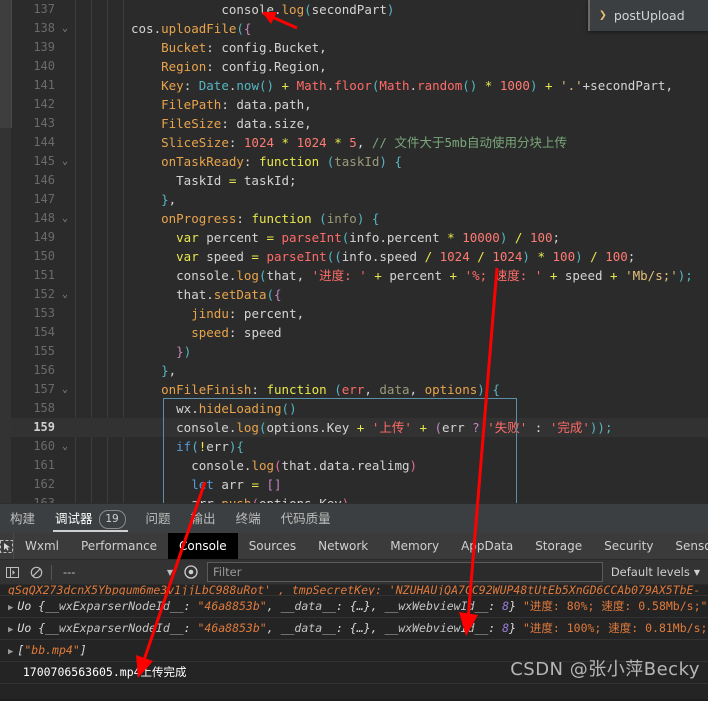 The height and width of the screenshot is (701, 708). I want to click on code-text: arr.push(options.Key), so click(240, 498).